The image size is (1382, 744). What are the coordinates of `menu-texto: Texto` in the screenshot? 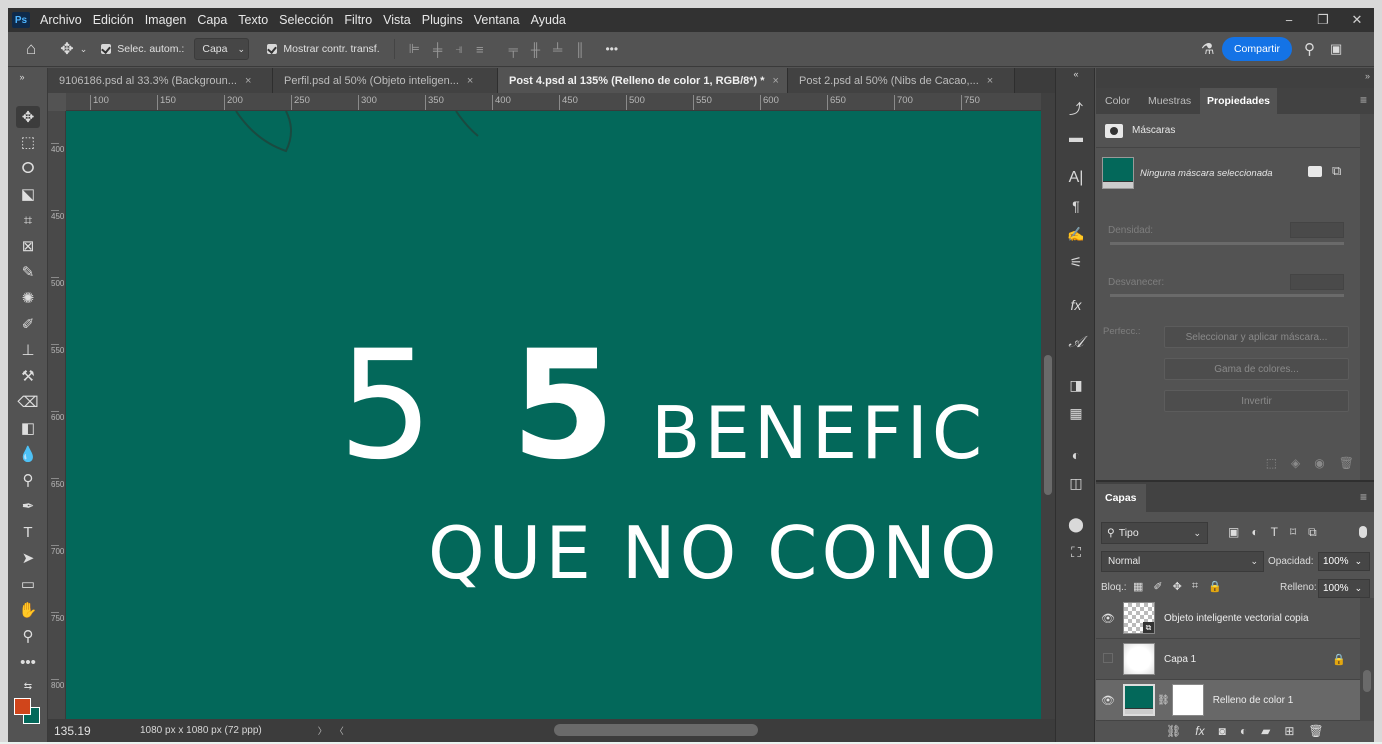 It's located at (253, 20).